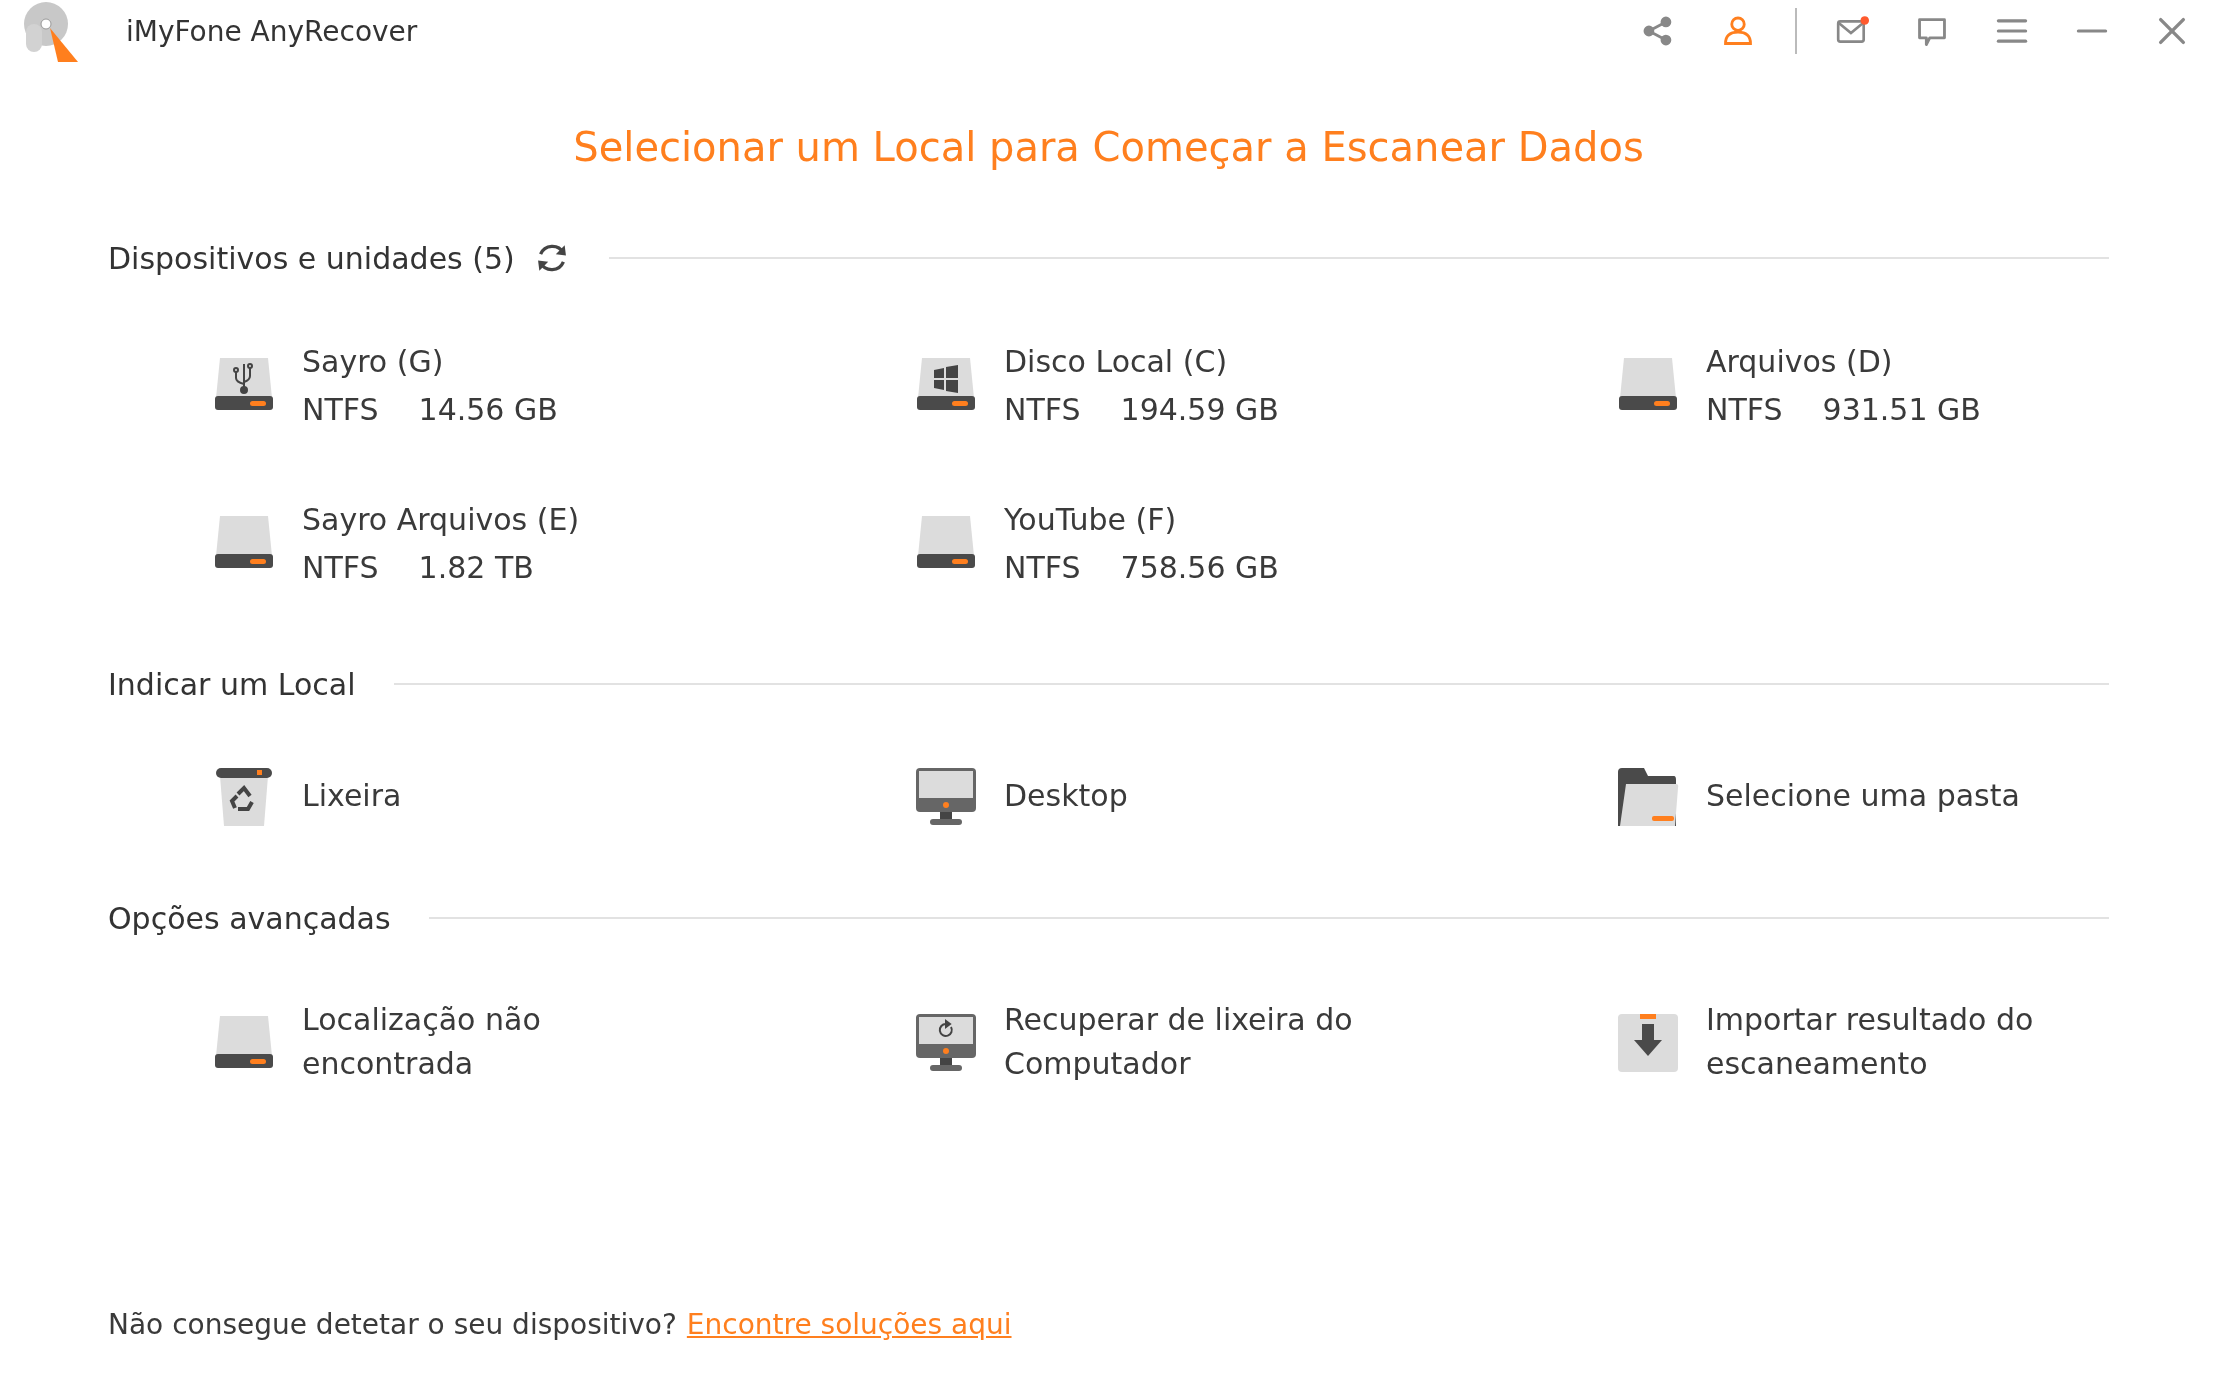 This screenshot has height=1373, width=2217. I want to click on location-label: Recuperar de lixeira do Computador, so click(1194, 1042).